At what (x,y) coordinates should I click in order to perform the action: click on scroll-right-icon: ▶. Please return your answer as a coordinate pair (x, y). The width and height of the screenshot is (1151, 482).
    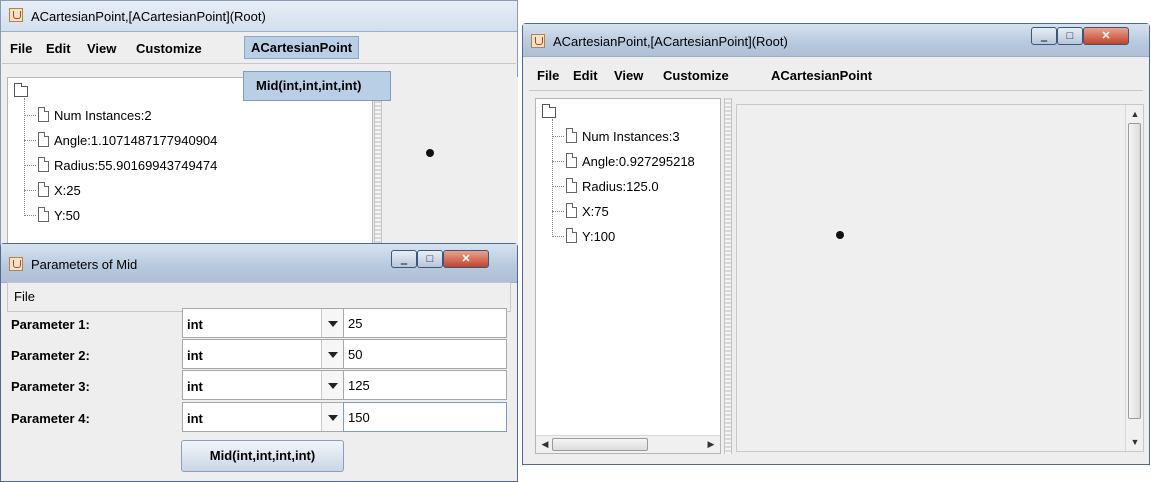
    Looking at the image, I should click on (711, 444).